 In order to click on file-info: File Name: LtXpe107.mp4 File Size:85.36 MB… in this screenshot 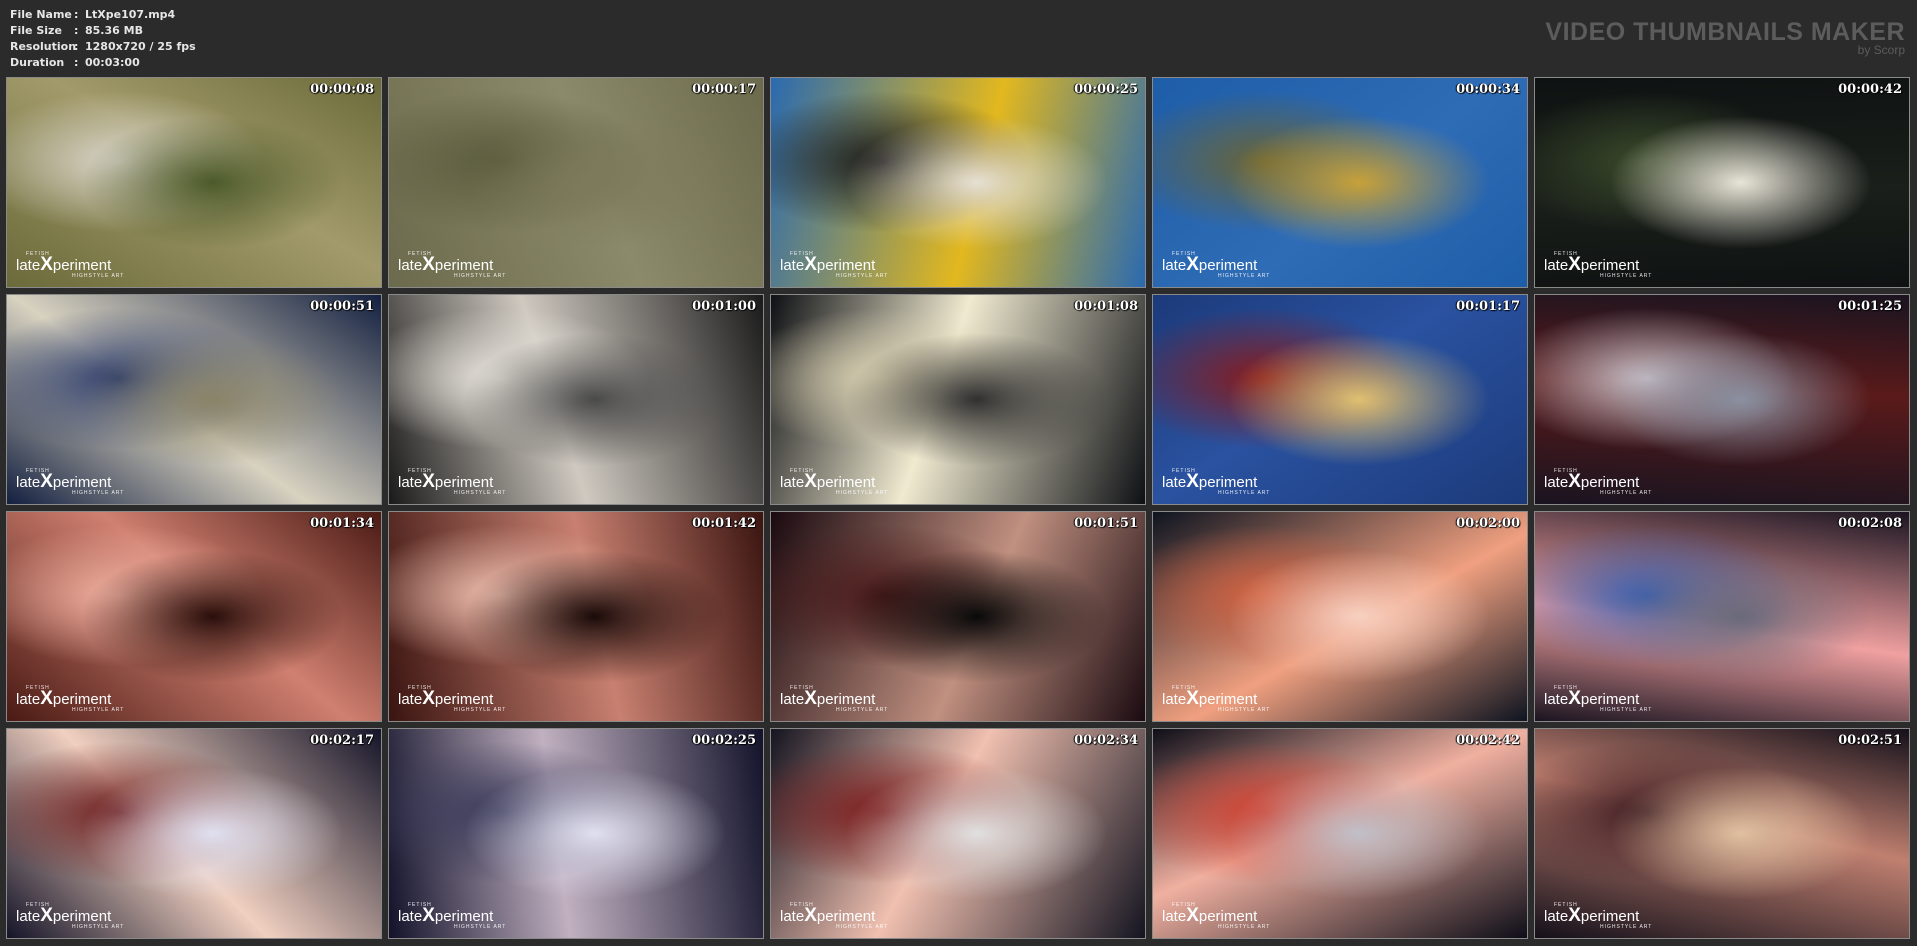, I will do `click(103, 39)`.